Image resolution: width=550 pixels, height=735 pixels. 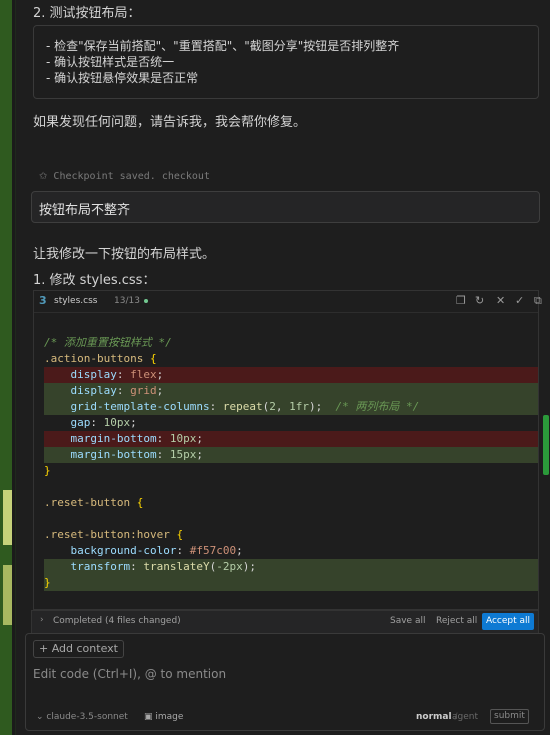 I want to click on chevron-right-icon: ›, so click(x=42, y=620).